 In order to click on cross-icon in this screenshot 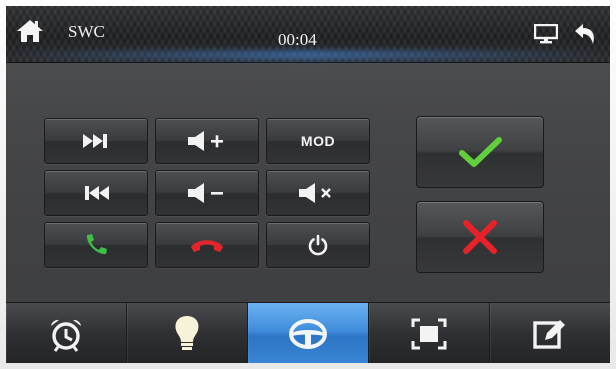, I will do `click(480, 237)`.